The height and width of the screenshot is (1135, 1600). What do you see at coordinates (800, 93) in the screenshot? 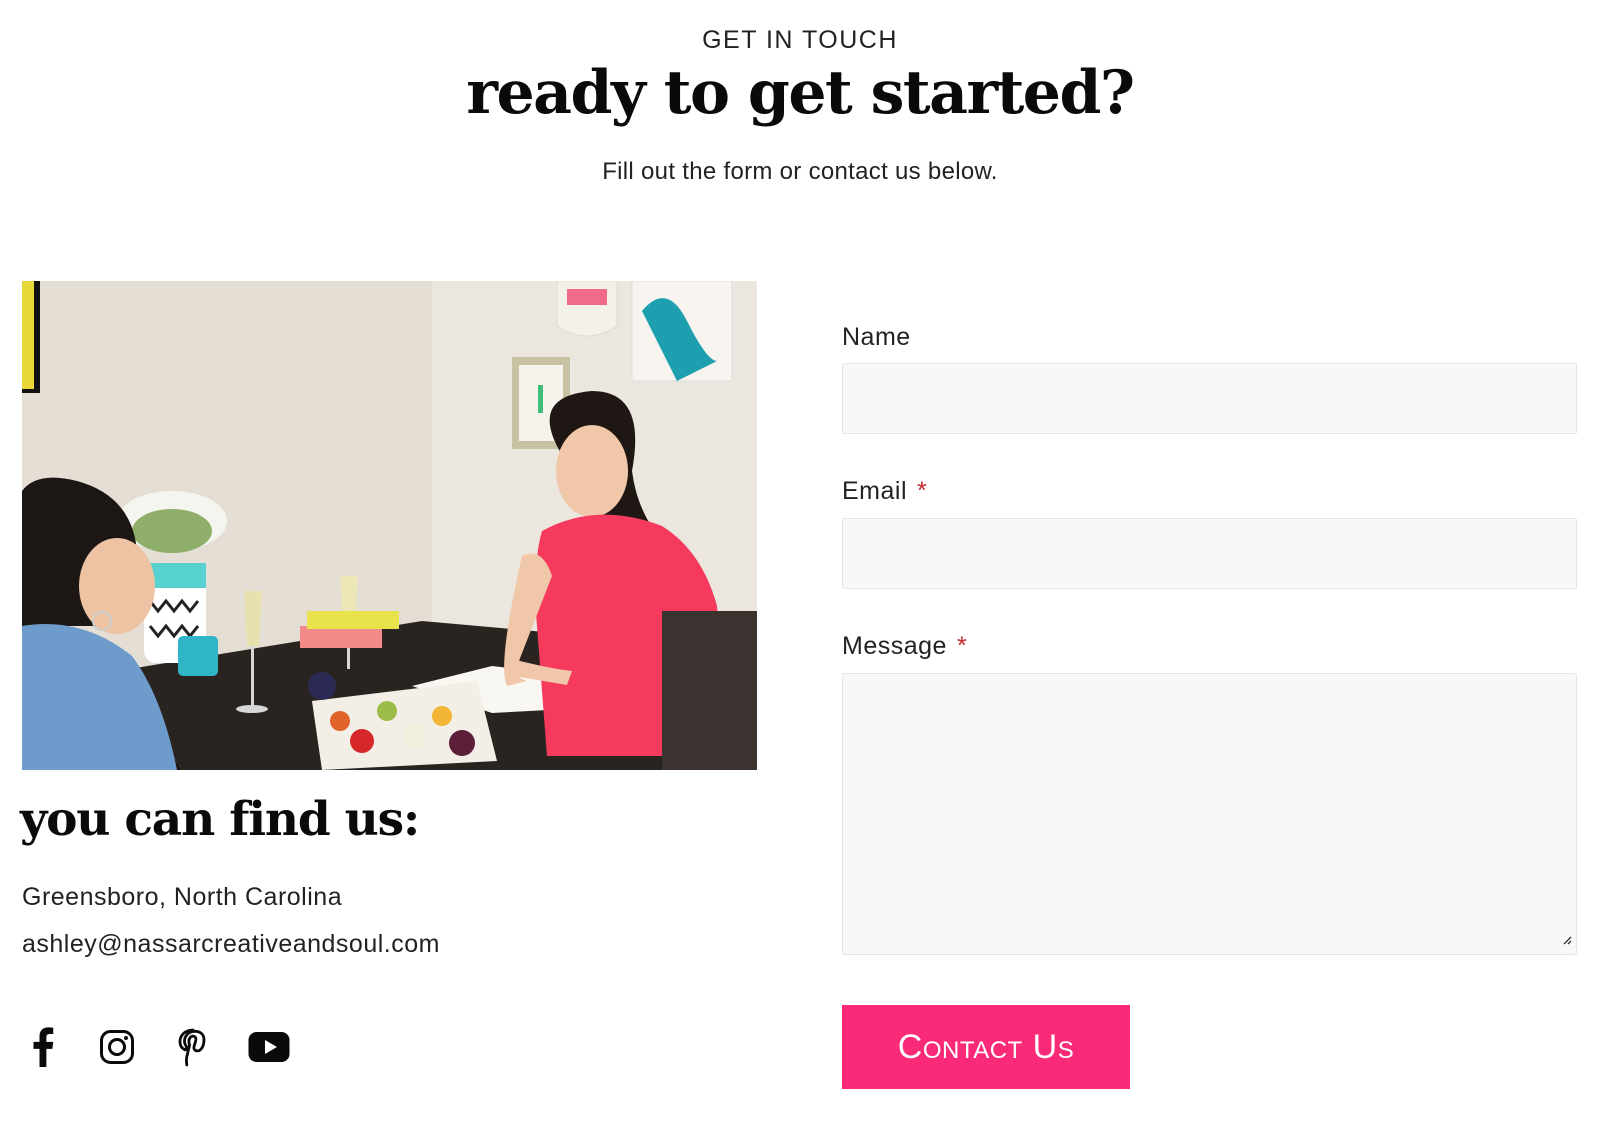
I see `page-title: ready to get started?` at bounding box center [800, 93].